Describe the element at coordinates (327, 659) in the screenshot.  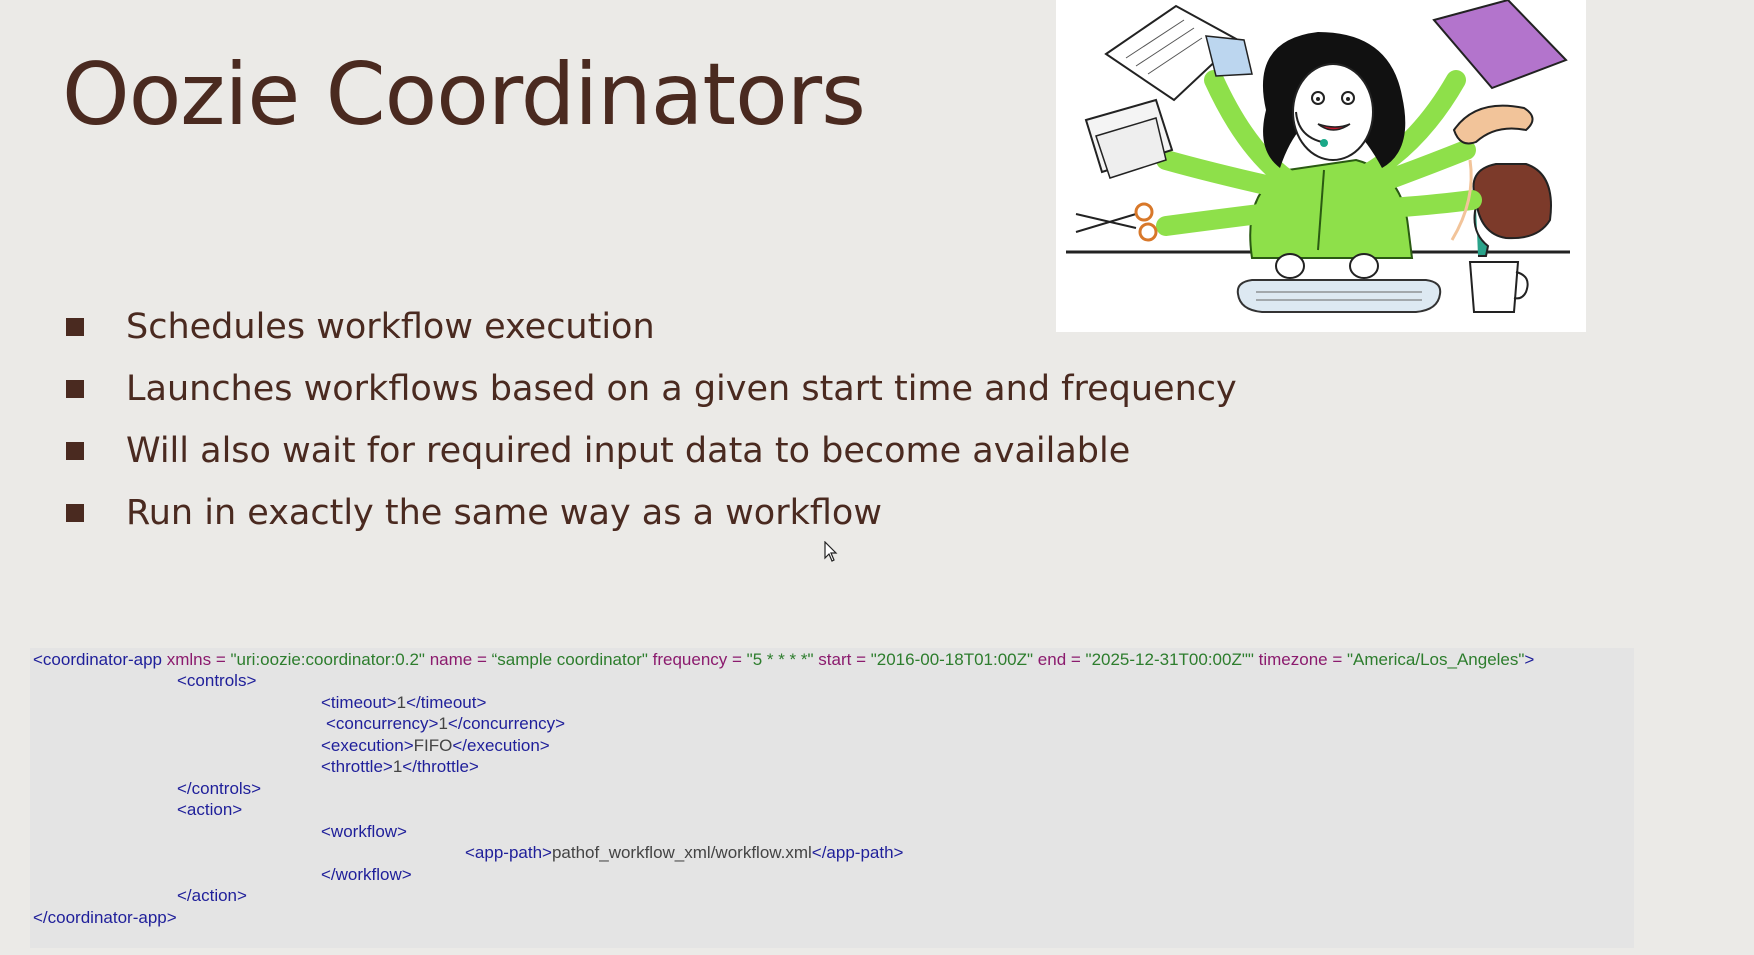
I see `code-value: "uri:oozie:coordinator:0.2"` at that location.